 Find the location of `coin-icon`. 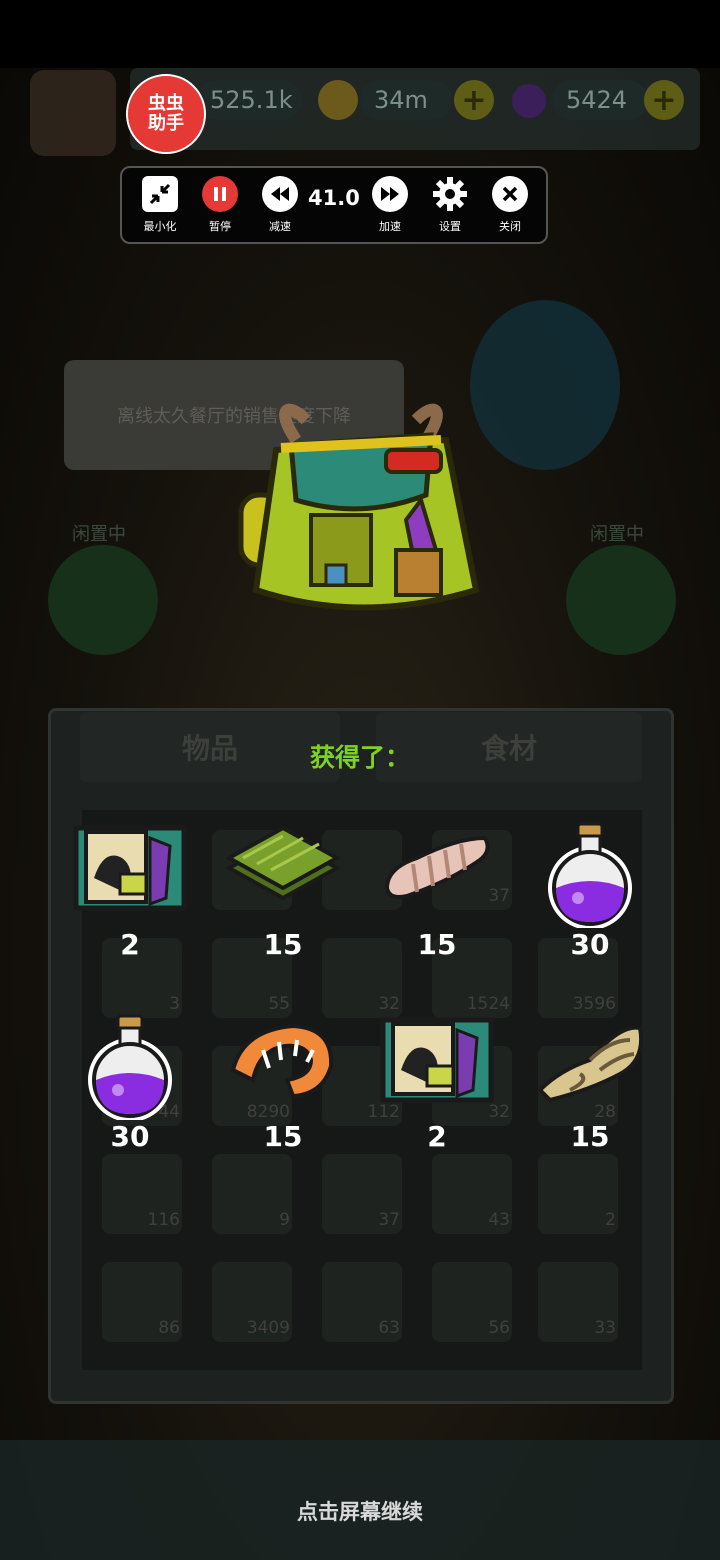

coin-icon is located at coordinates (338, 100).